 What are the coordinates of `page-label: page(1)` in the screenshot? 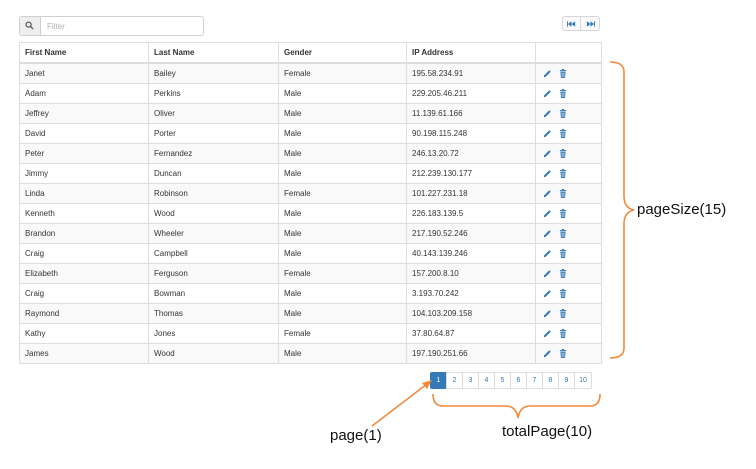 It's located at (356, 435).